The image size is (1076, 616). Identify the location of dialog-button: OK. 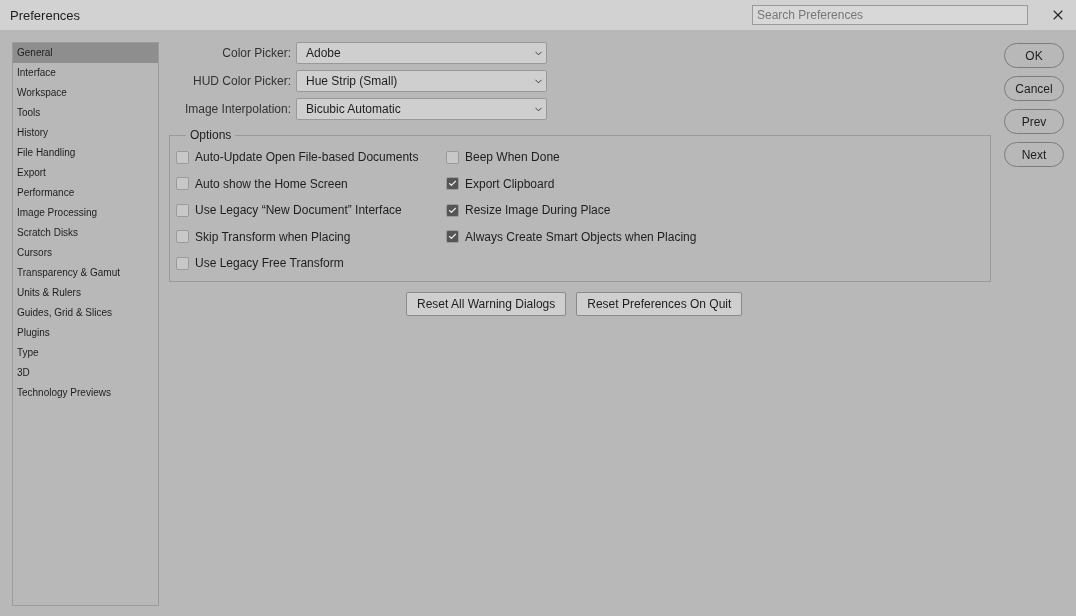
(1034, 55).